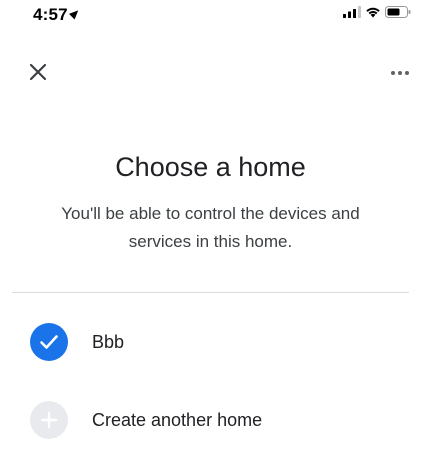 The image size is (421, 451). What do you see at coordinates (210, 167) in the screenshot?
I see `page-title: Choose a home` at bounding box center [210, 167].